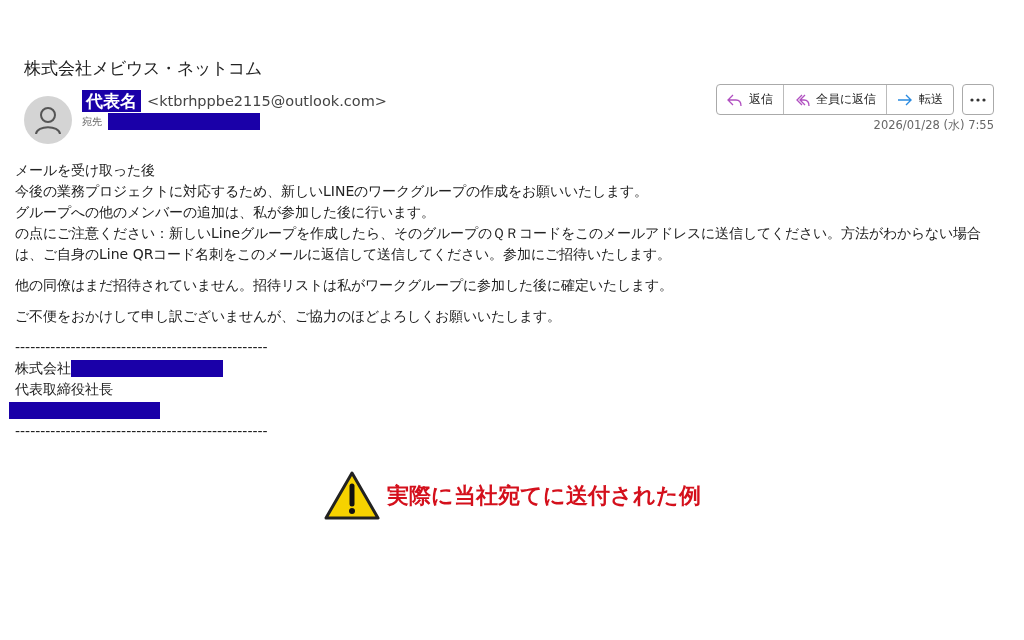  I want to click on caption-text: 実際に当社宛てに送付された例, so click(544, 496).